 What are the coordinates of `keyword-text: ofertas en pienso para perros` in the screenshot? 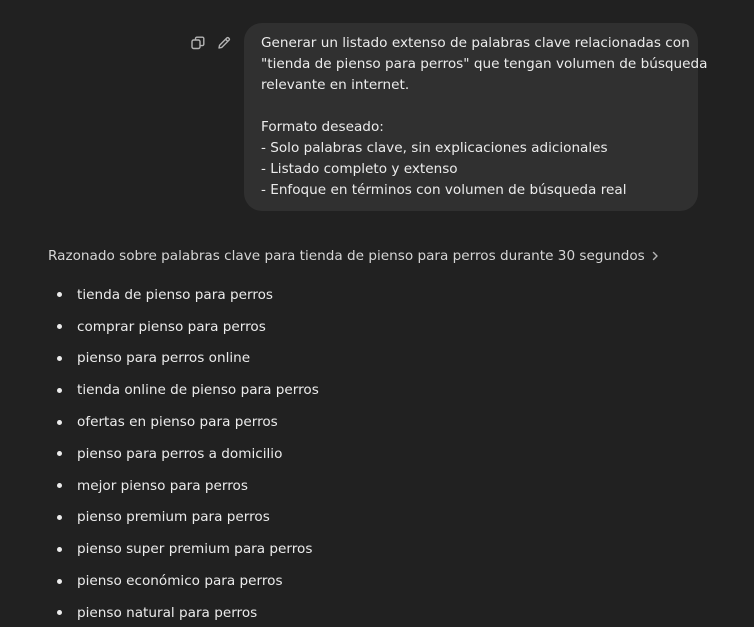 It's located at (177, 422).